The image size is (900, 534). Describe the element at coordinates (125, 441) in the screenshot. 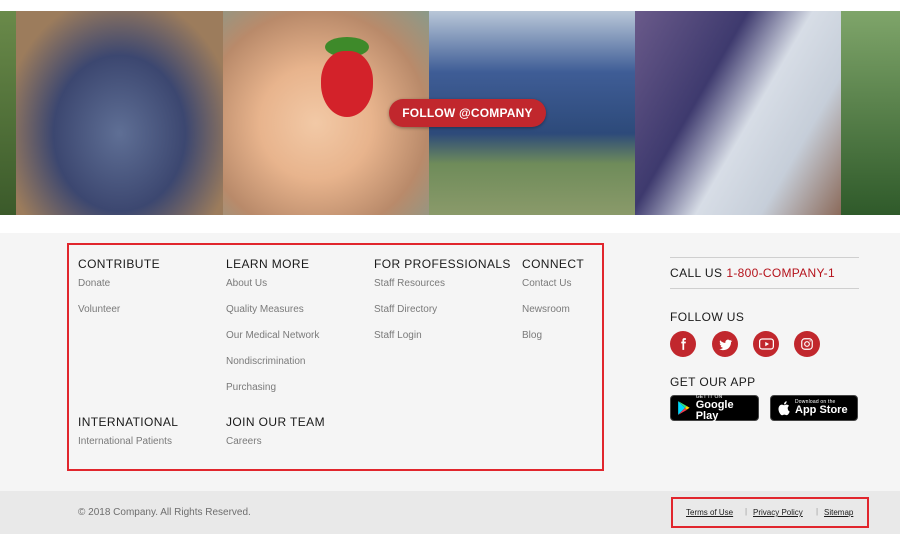

I see `link-international-patients: International Patients` at that location.